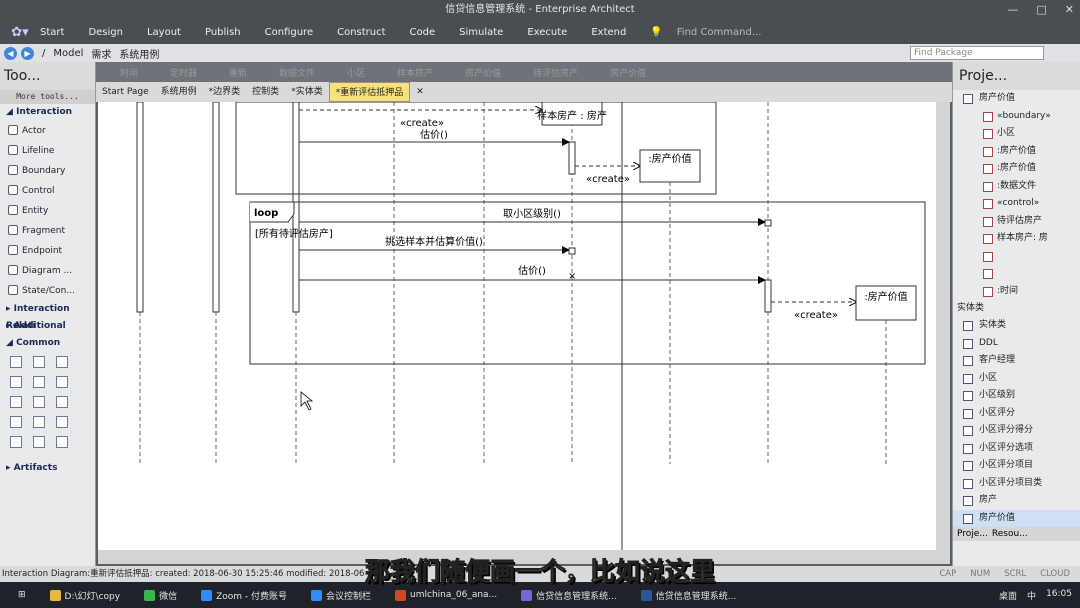 This screenshot has width=1080, height=608. I want to click on tree-item: :时间, so click(1016, 292).